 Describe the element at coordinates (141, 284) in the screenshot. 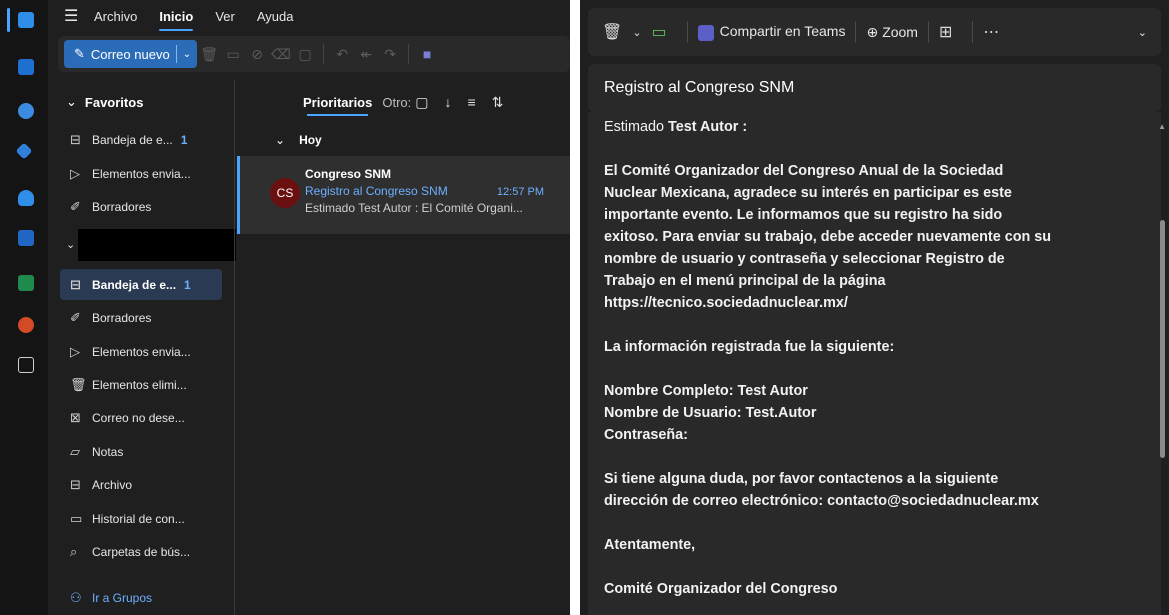

I see `account-inbox: ⊟ Bandeja de e... 1` at that location.